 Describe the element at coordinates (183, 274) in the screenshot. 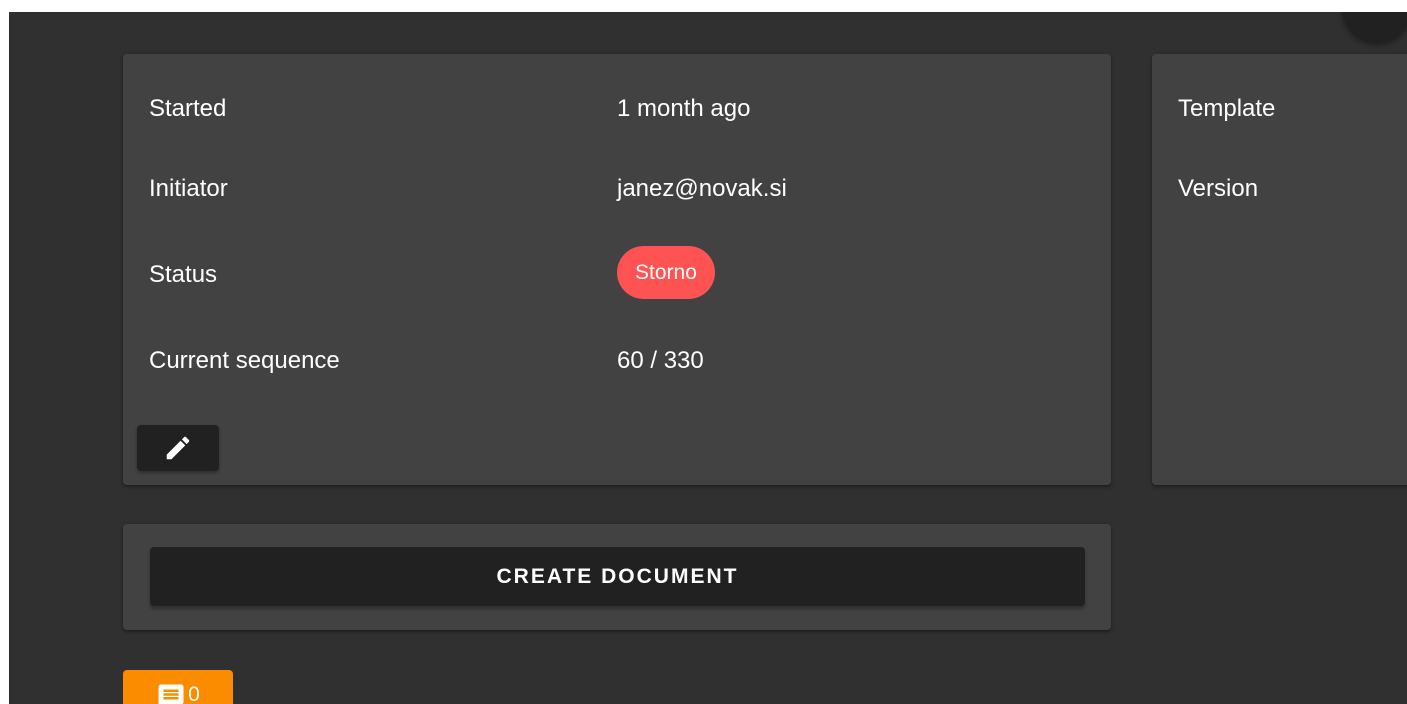

I see `status-label: Status` at that location.